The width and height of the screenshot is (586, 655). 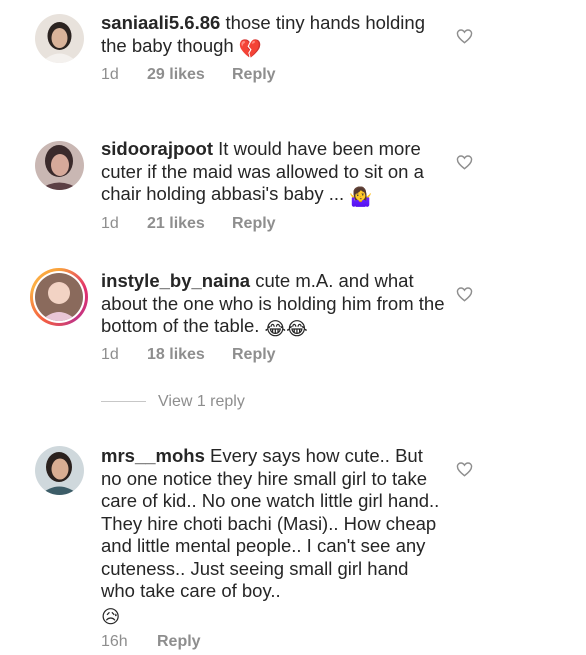 What do you see at coordinates (201, 401) in the screenshot?
I see `view-replies-label: View 1 reply` at bounding box center [201, 401].